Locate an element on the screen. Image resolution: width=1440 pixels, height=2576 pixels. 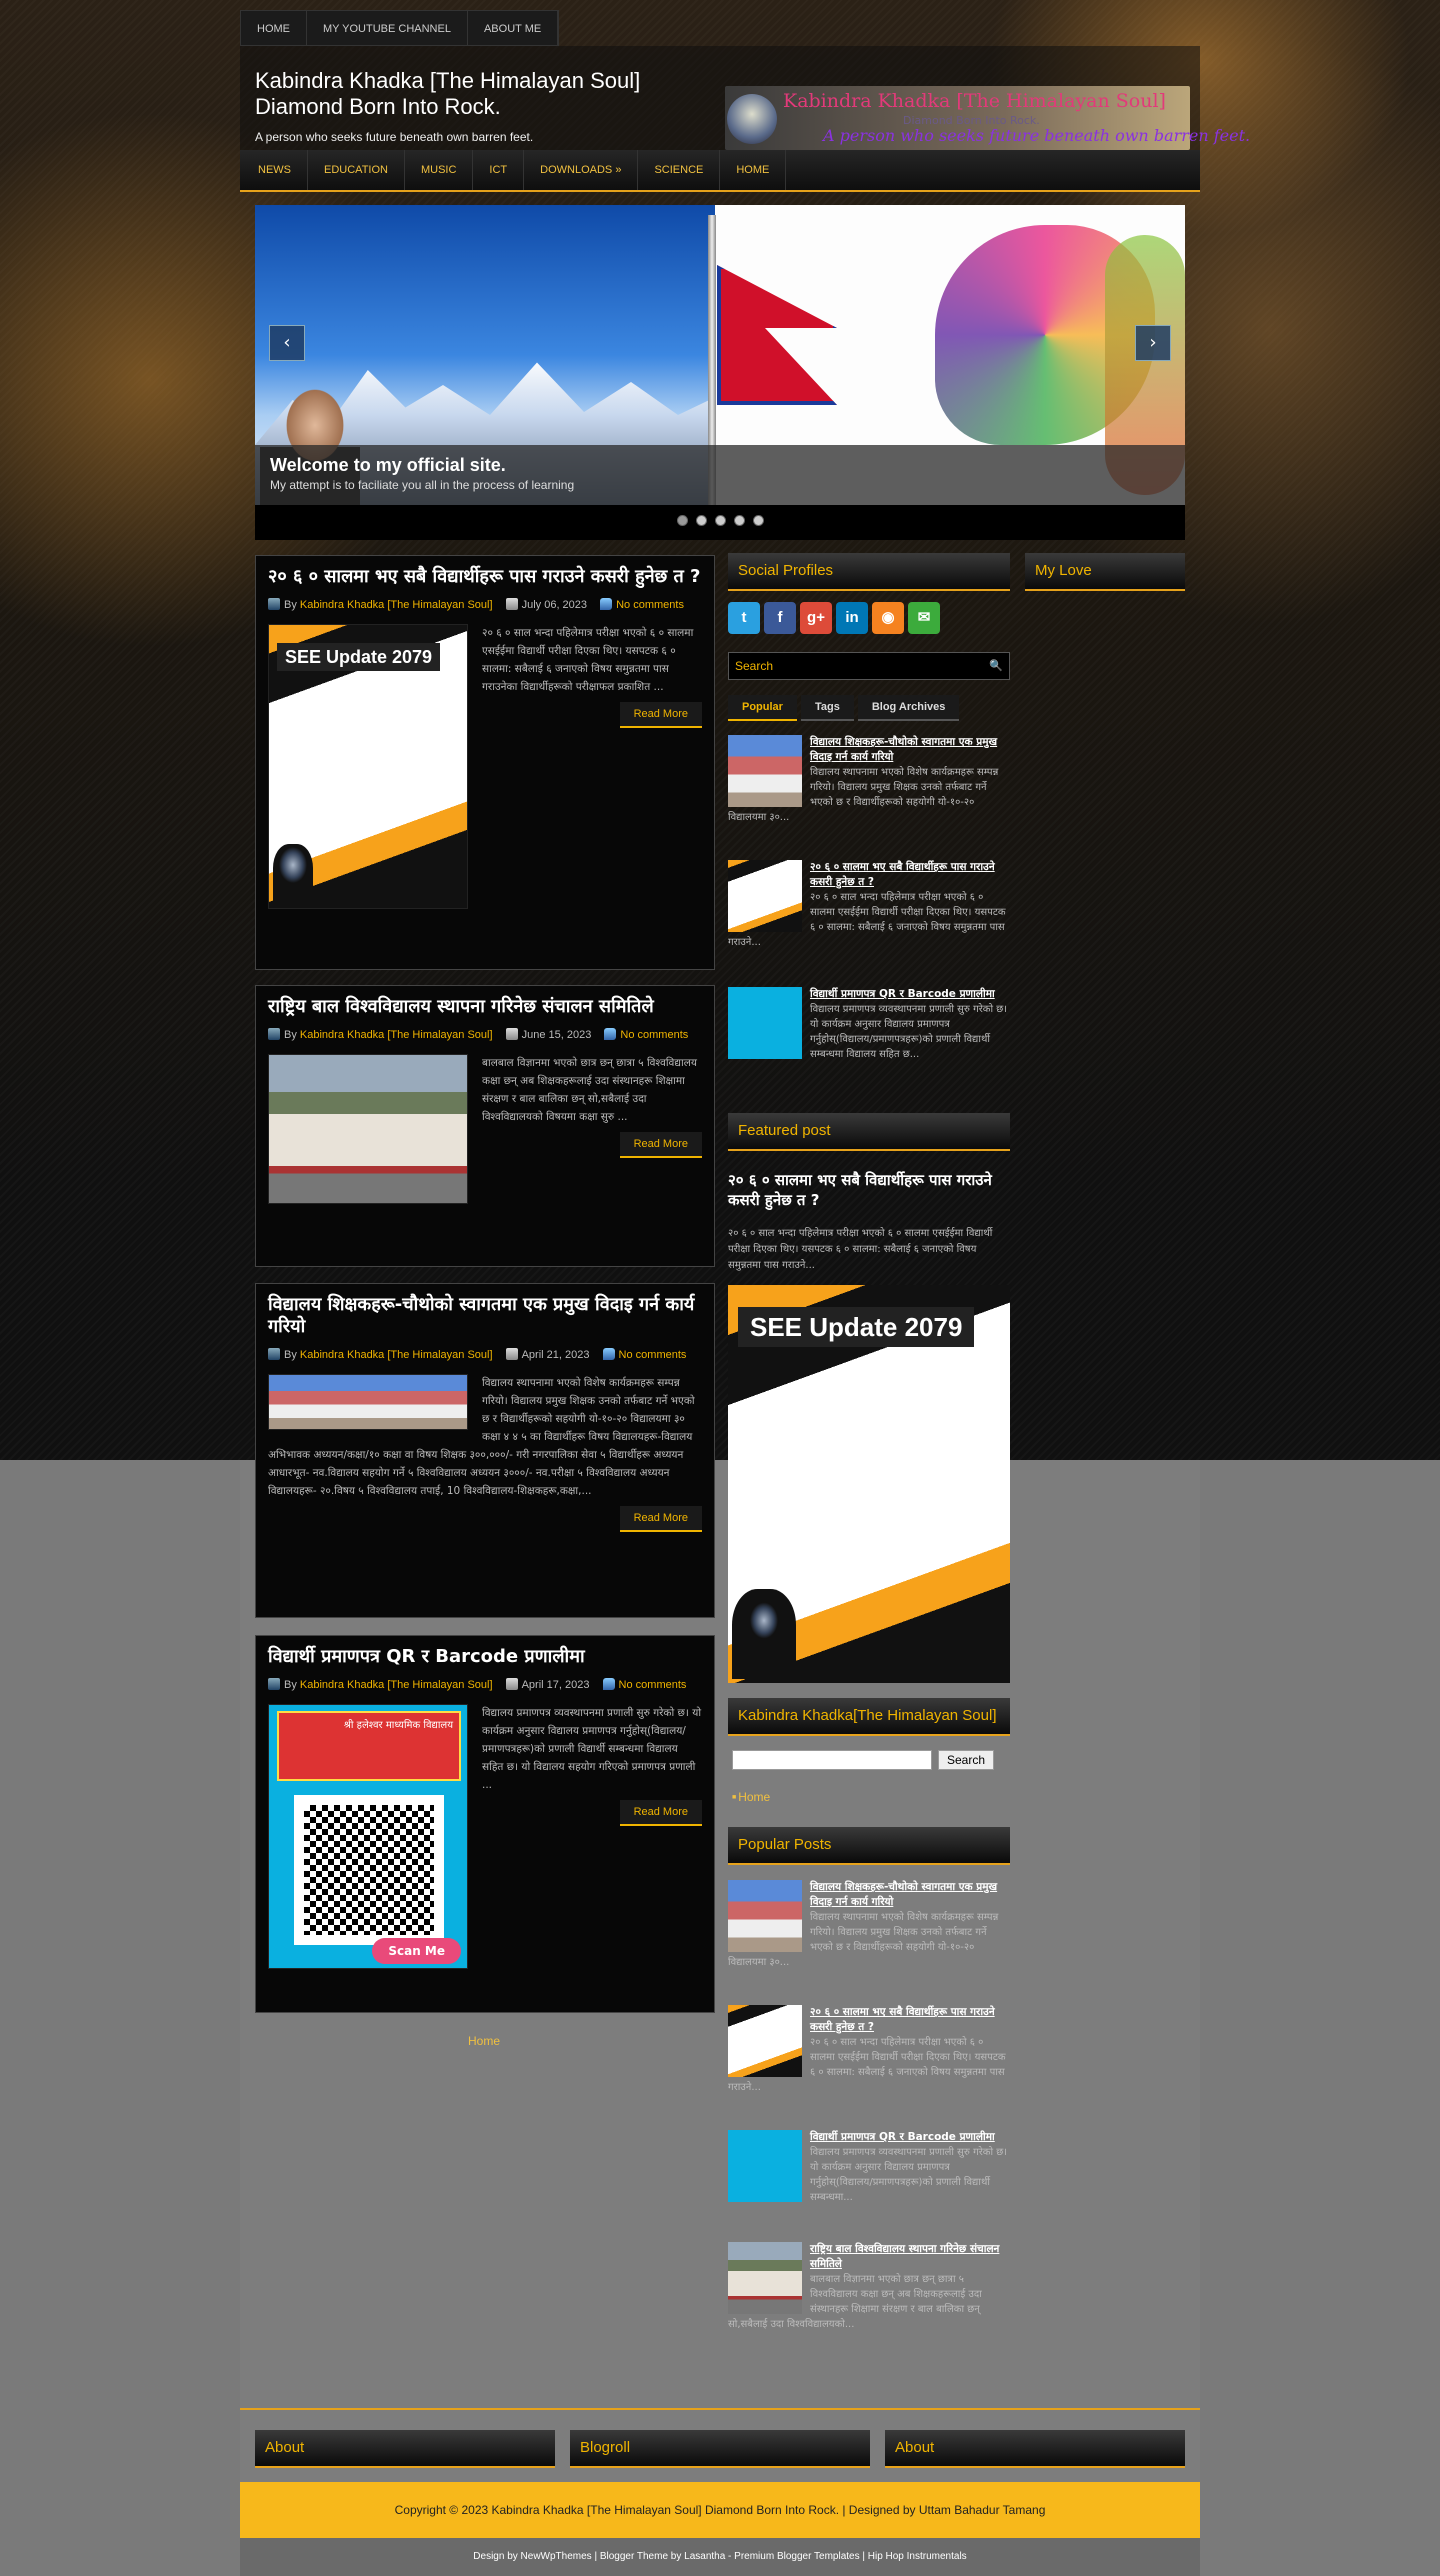
slider-prev-button: ‹ is located at coordinates (287, 343).